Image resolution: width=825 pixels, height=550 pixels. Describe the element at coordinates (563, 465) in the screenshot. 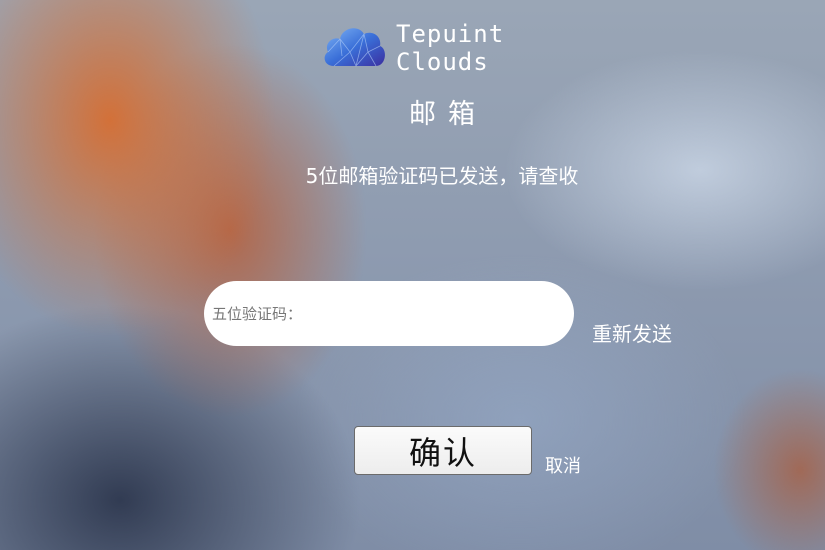

I see `cancel-button: 取消` at that location.